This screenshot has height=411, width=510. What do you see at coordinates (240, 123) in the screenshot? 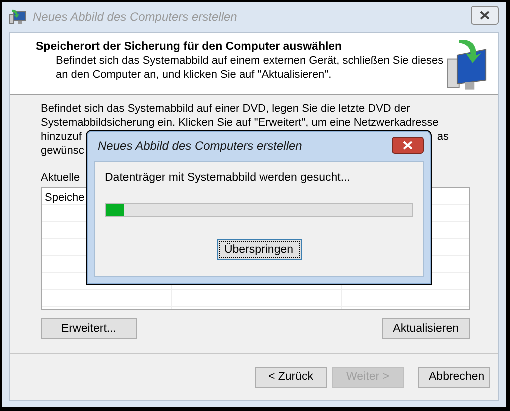
I see `instruction-text: Systemabbildsicherung ein. Klicken Sie auf "Erweitert", um eine Netzwerkadresse` at bounding box center [240, 123].